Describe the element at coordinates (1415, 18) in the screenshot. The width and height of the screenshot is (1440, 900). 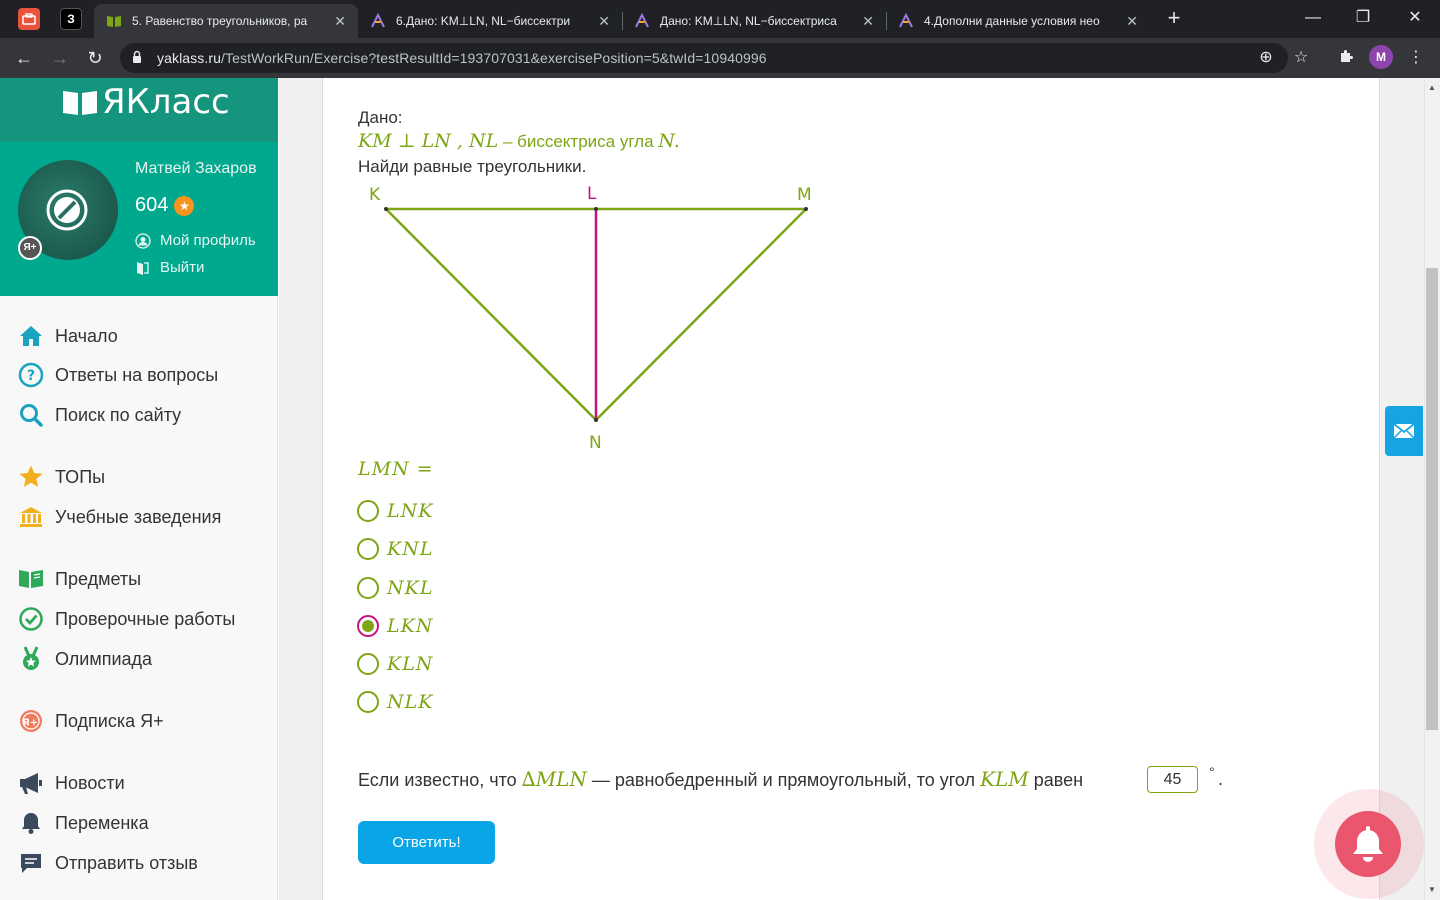
I see `close-window-button: ✕` at that location.